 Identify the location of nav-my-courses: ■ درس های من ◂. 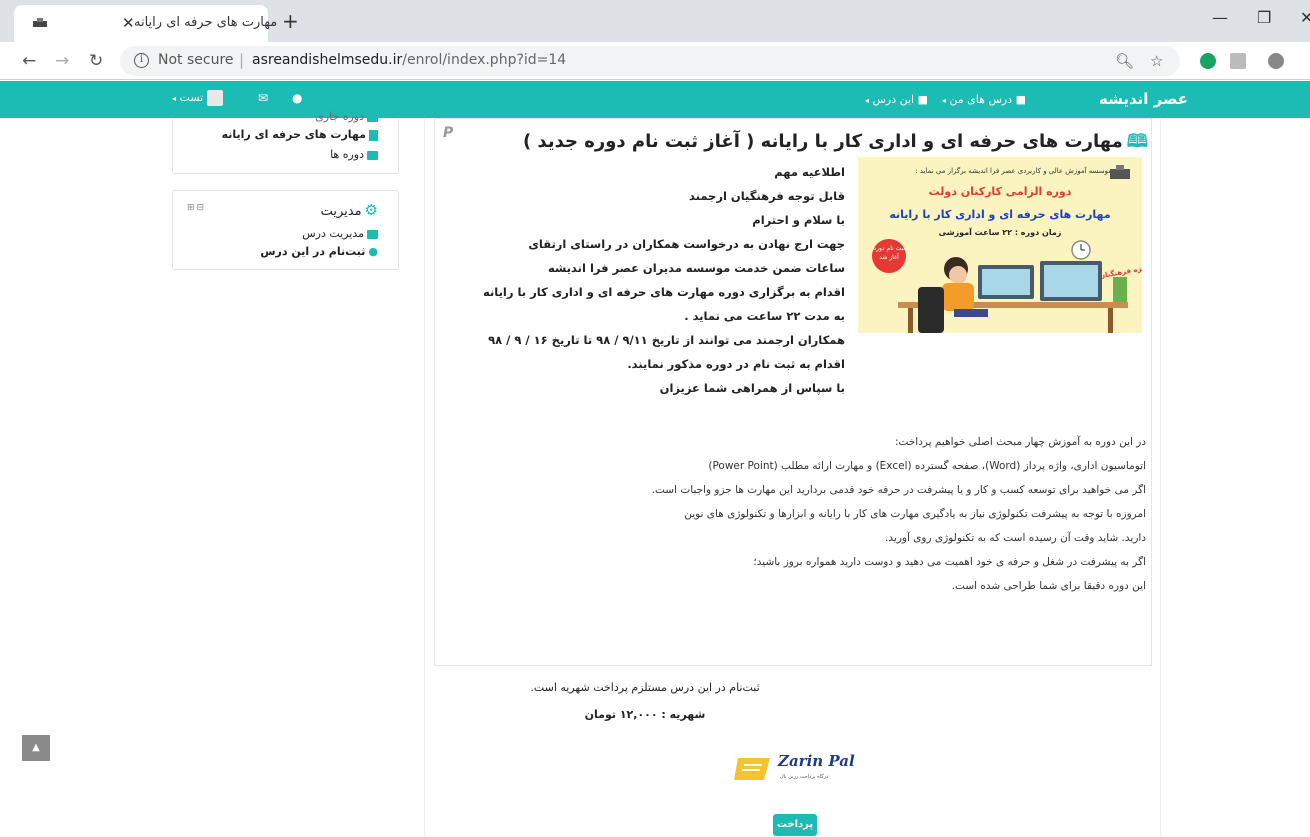
(984, 99).